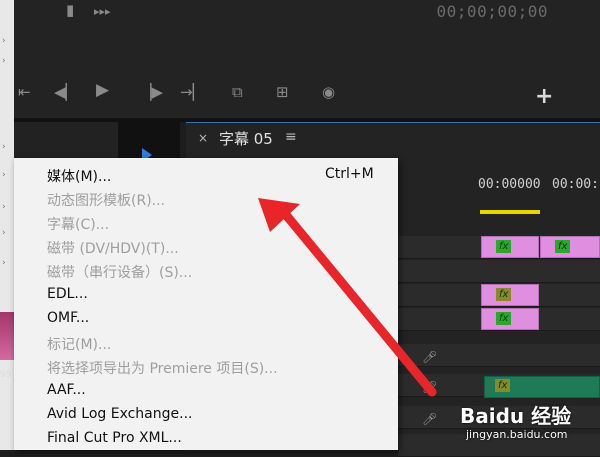 The image size is (600, 457). I want to click on arrow-shaft, so click(357, 301).